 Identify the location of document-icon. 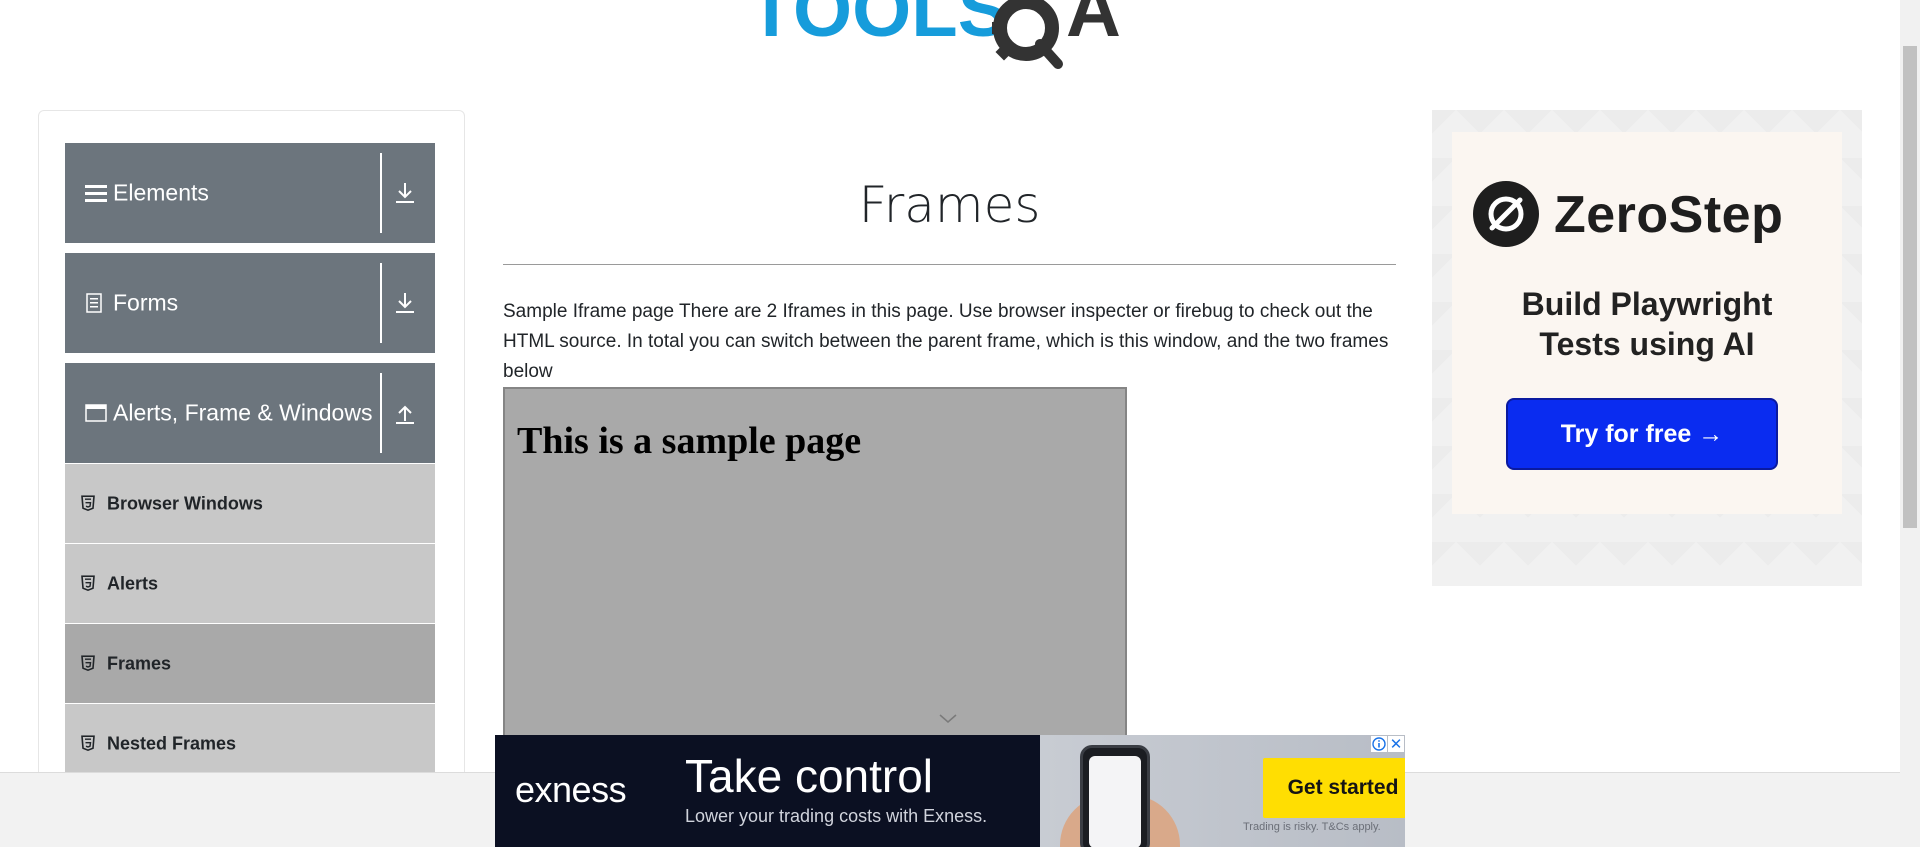
(94, 303).